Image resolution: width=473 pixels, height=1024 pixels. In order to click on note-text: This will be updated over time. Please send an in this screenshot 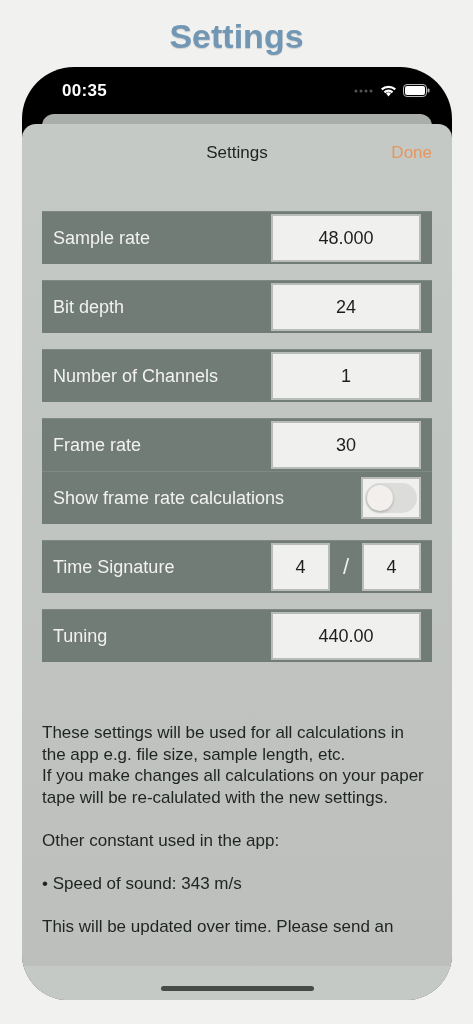, I will do `click(218, 926)`.